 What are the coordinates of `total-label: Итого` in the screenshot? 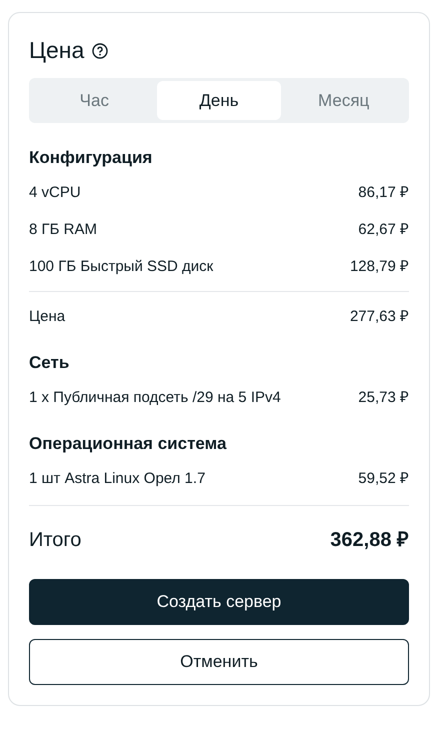 It's located at (55, 540).